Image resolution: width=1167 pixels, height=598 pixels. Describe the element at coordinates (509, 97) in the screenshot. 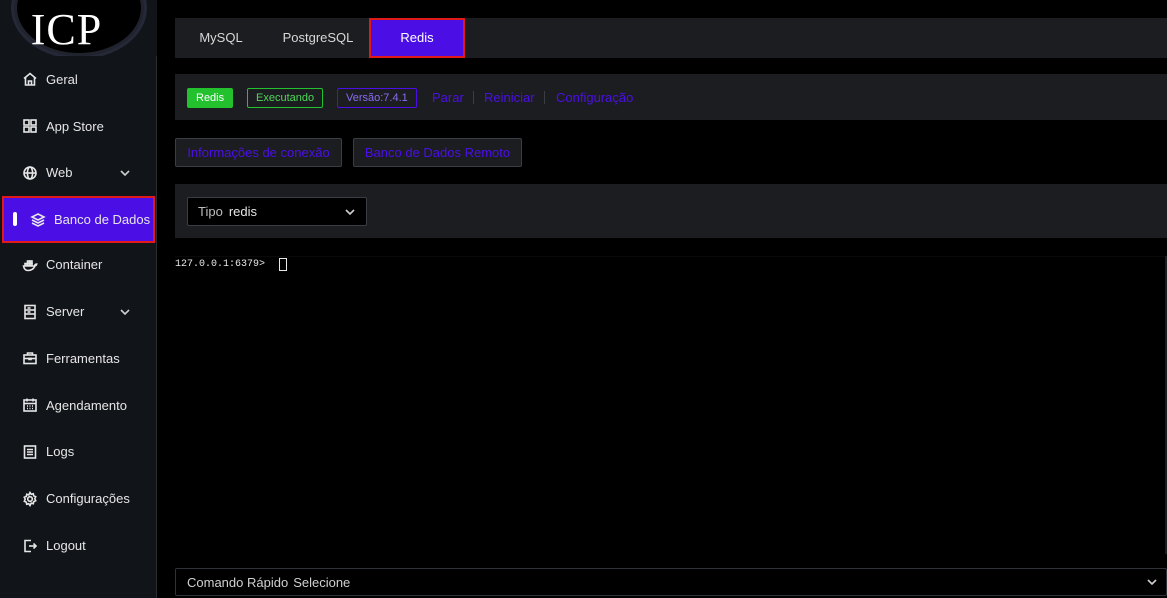

I see `restart-link: Reiniciar` at that location.